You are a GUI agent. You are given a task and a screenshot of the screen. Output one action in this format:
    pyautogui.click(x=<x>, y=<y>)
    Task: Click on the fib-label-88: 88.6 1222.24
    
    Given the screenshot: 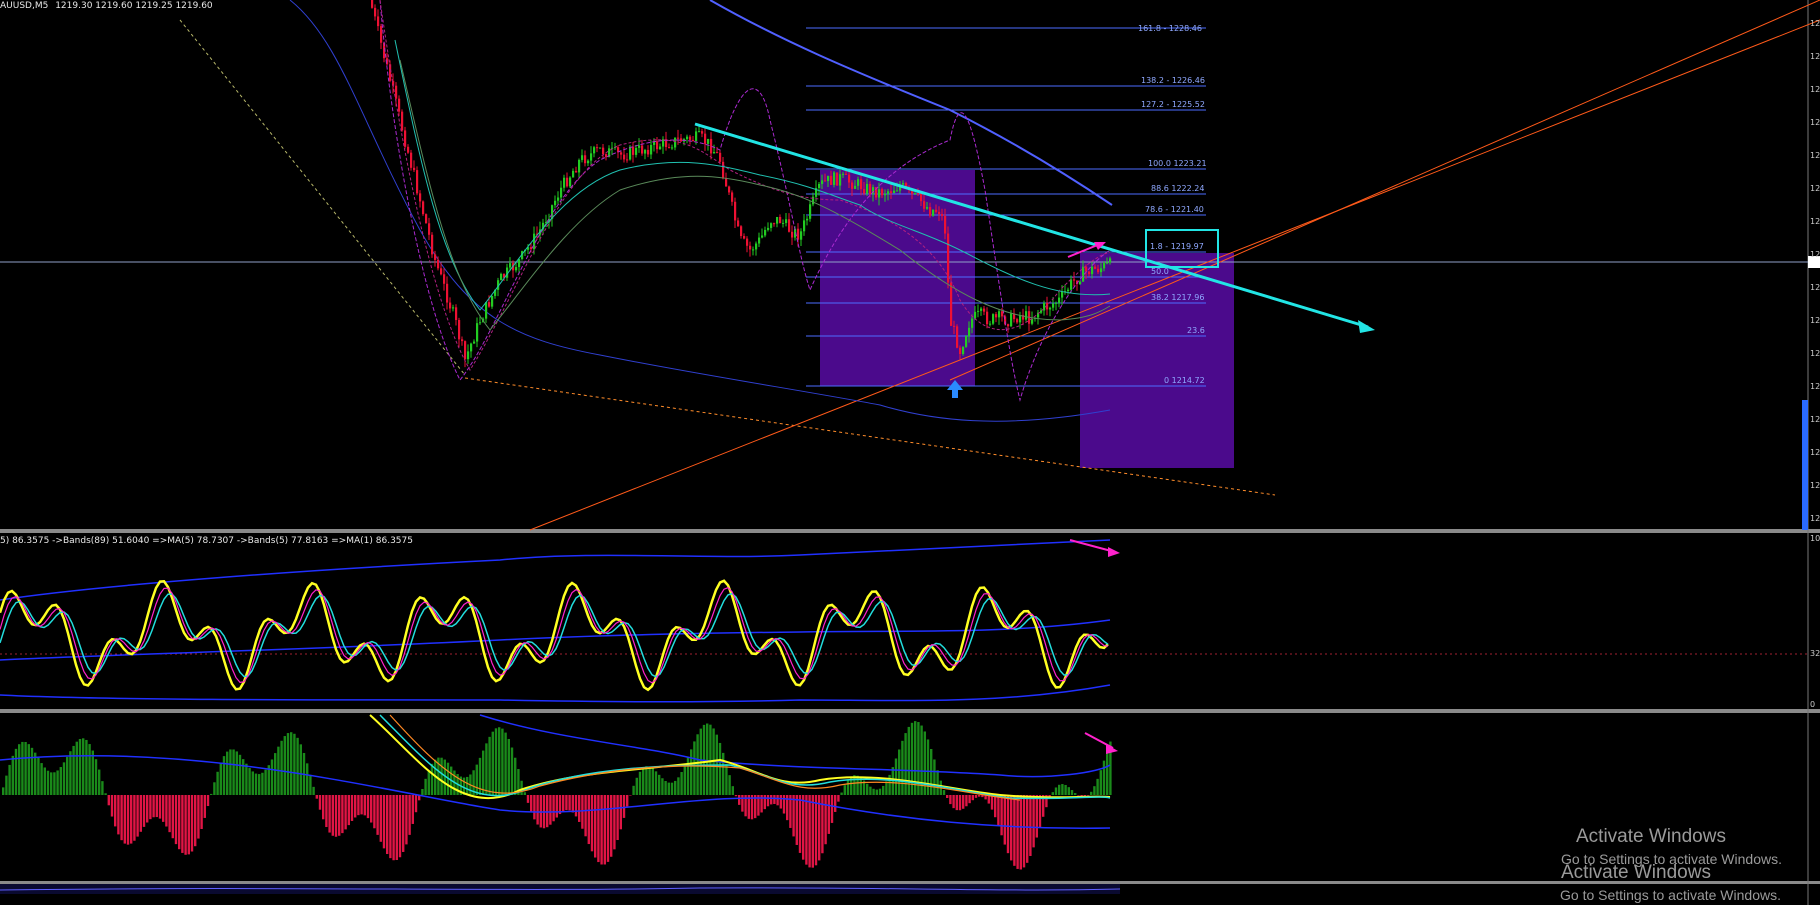 What is the action you would take?
    pyautogui.click(x=1177, y=188)
    